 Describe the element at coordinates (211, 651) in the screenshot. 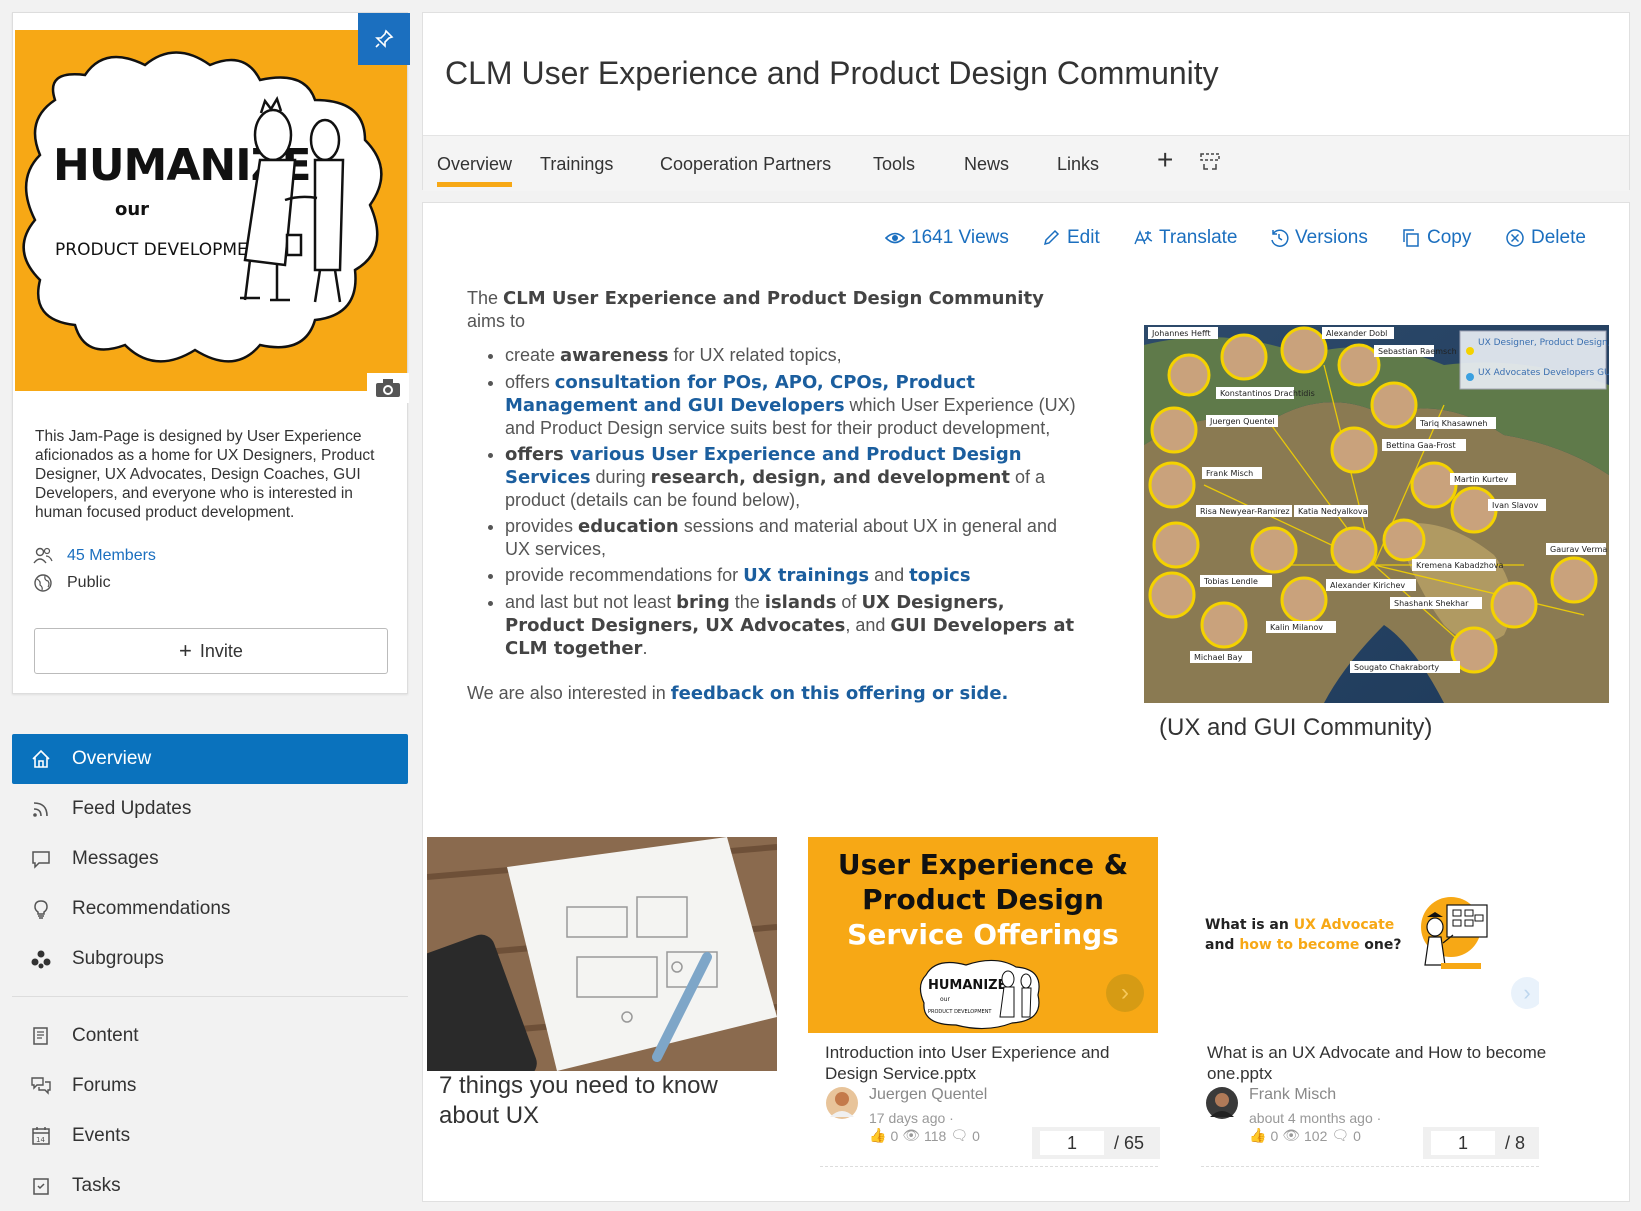

I see `invite-button: + Invite` at that location.